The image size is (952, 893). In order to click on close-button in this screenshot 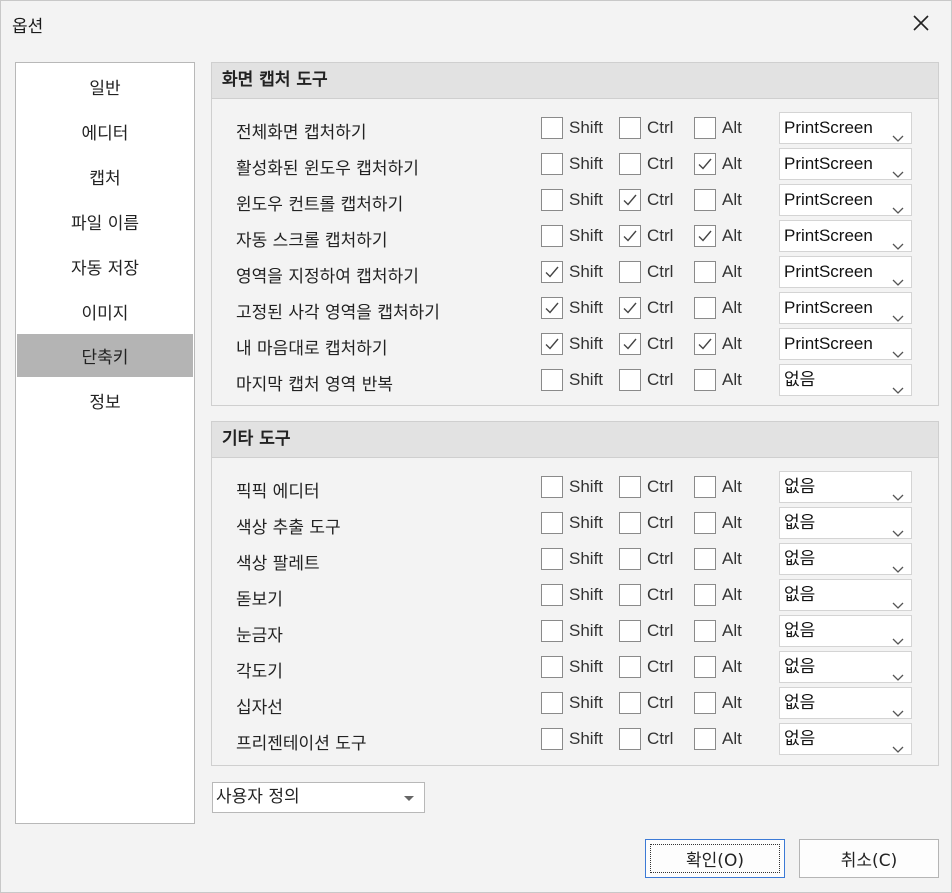, I will do `click(921, 23)`.